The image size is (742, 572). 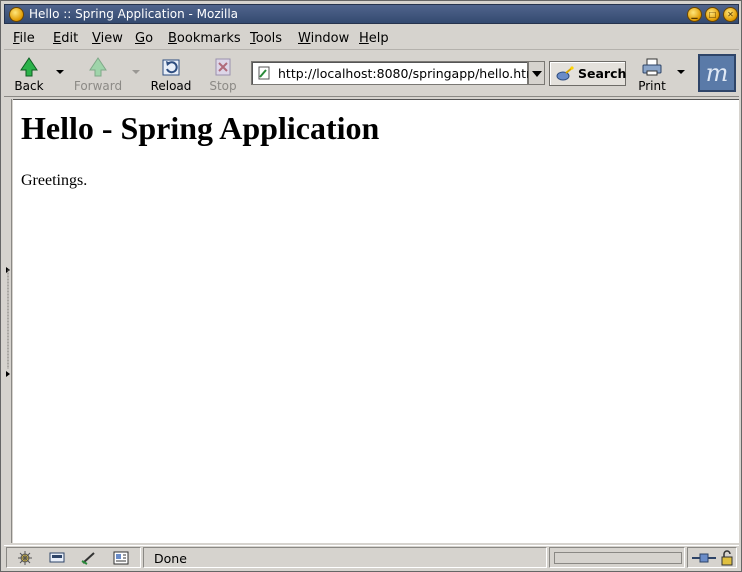 I want to click on progress-panel, so click(x=617, y=557).